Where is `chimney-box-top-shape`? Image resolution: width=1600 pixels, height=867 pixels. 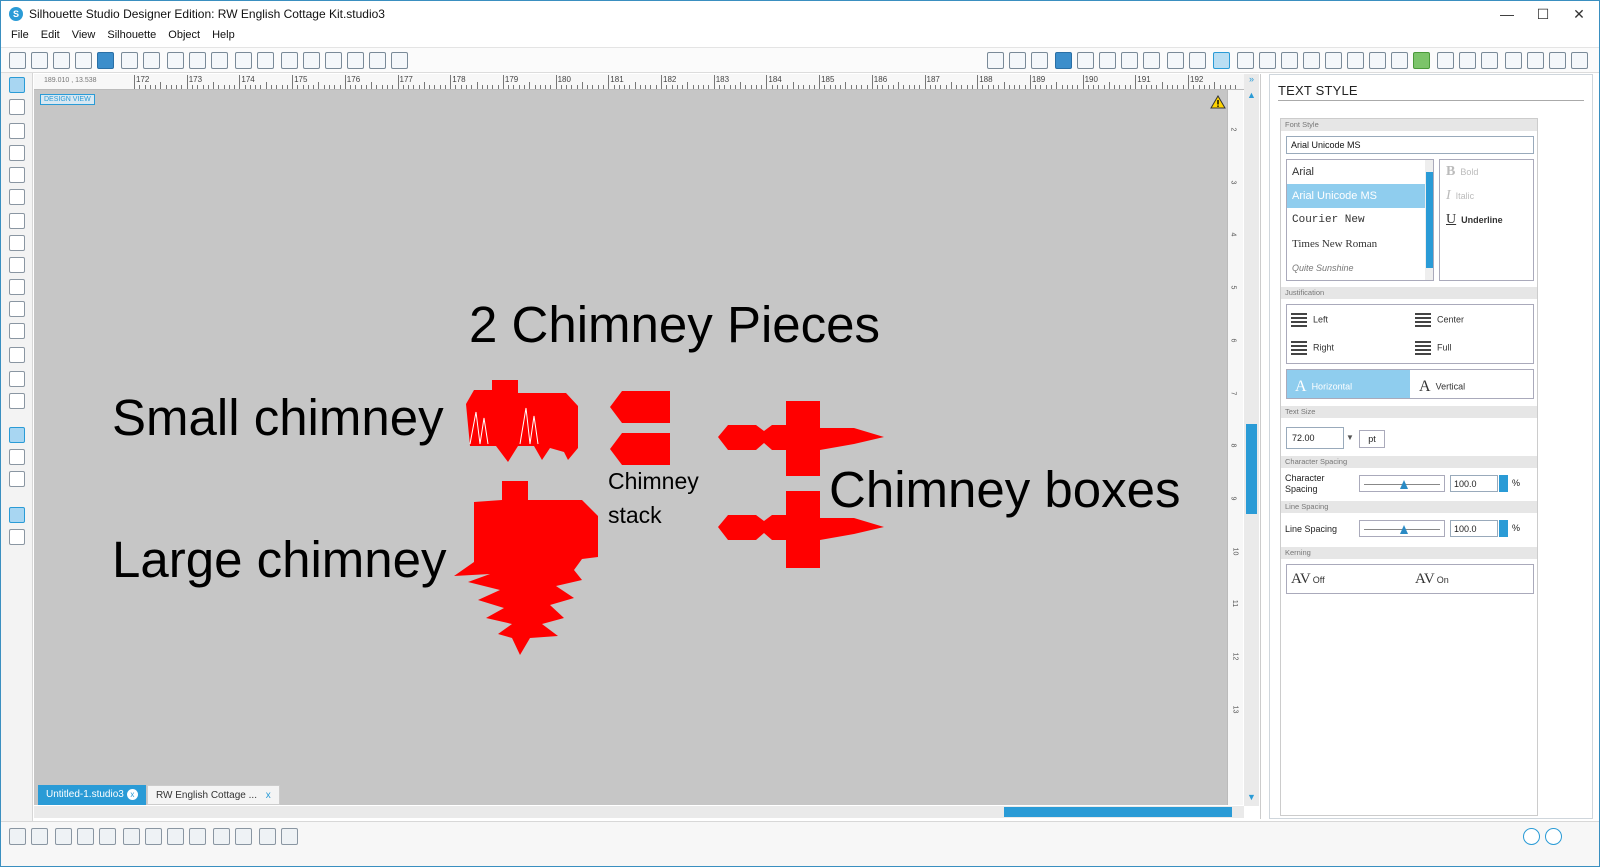
chimney-box-top-shape is located at coordinates (801, 438).